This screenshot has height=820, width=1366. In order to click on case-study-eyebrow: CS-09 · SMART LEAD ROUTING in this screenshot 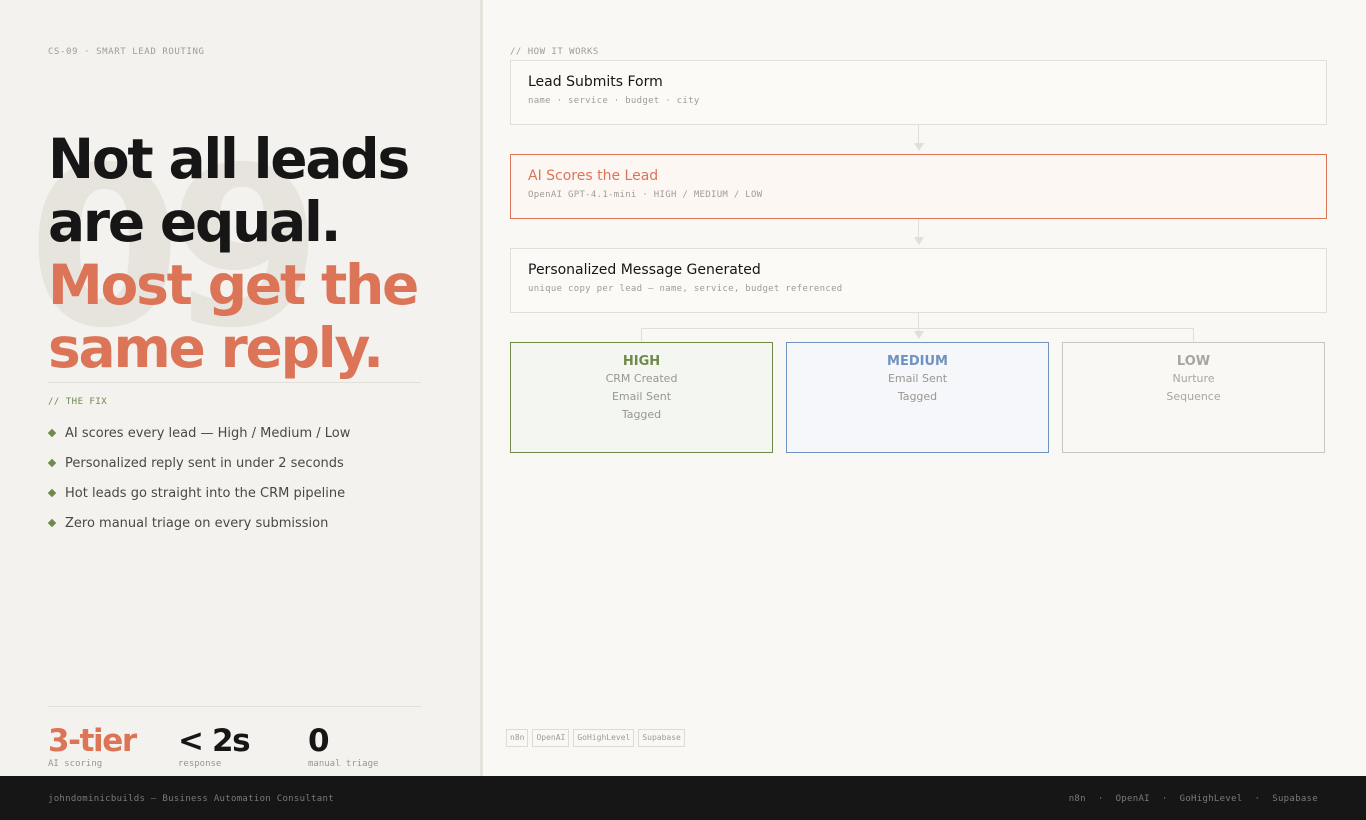, I will do `click(126, 52)`.